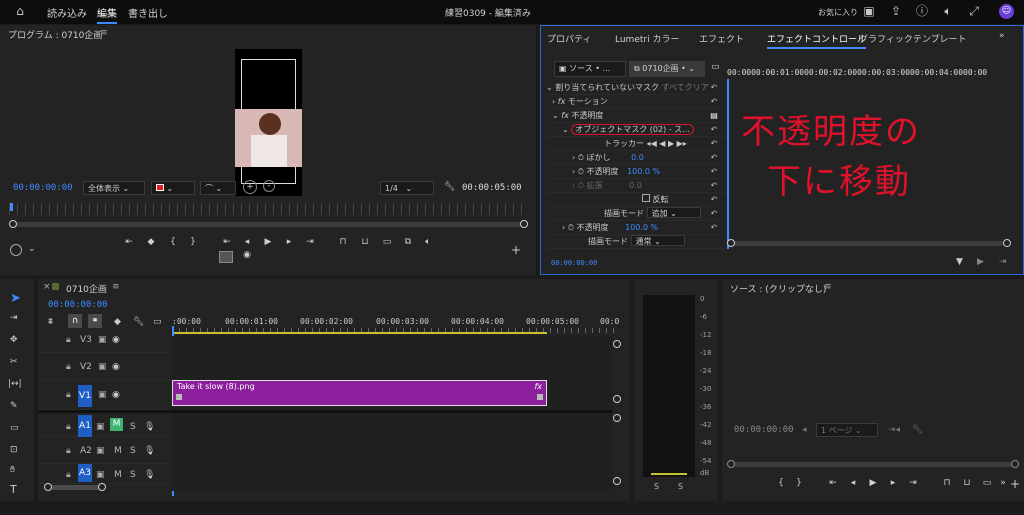 The width and height of the screenshot is (1024, 515). I want to click on track-lanes, so click(392, 413).